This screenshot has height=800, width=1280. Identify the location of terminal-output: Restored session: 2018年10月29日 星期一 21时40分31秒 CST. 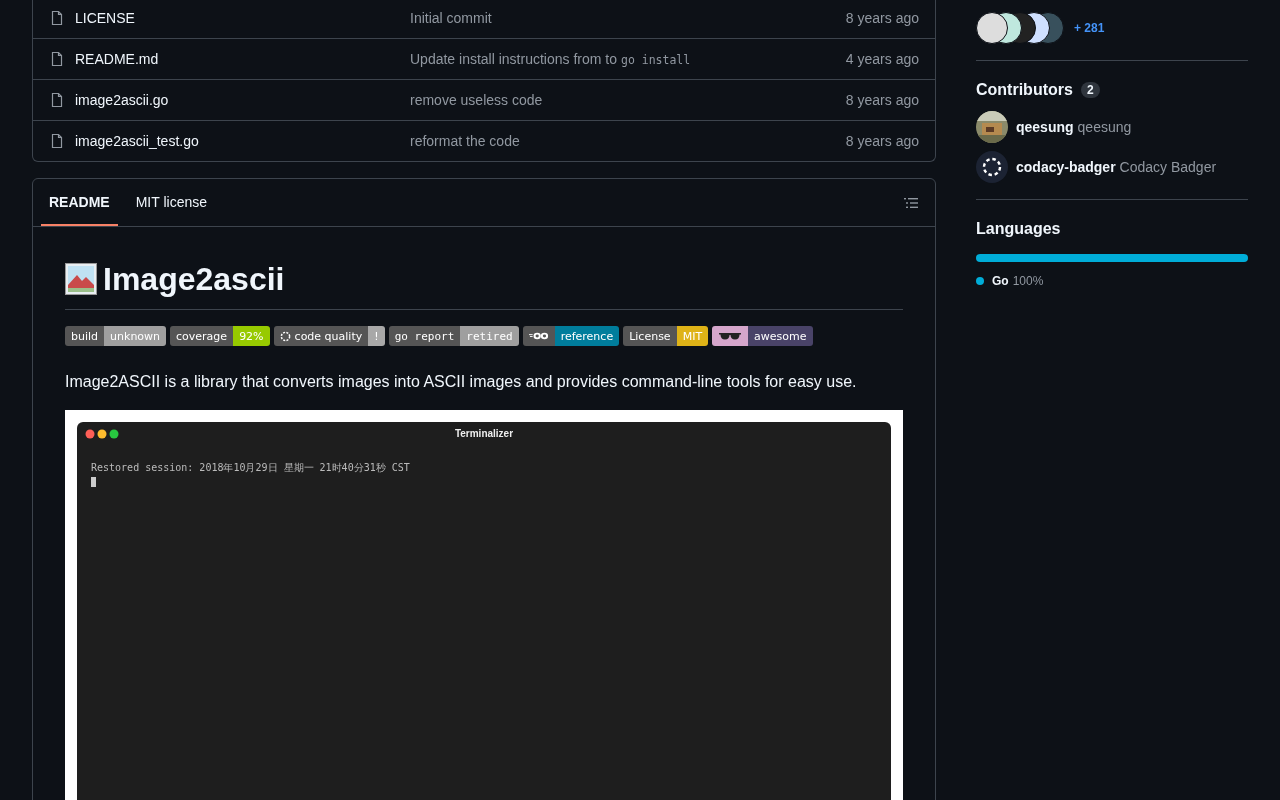
(251, 468).